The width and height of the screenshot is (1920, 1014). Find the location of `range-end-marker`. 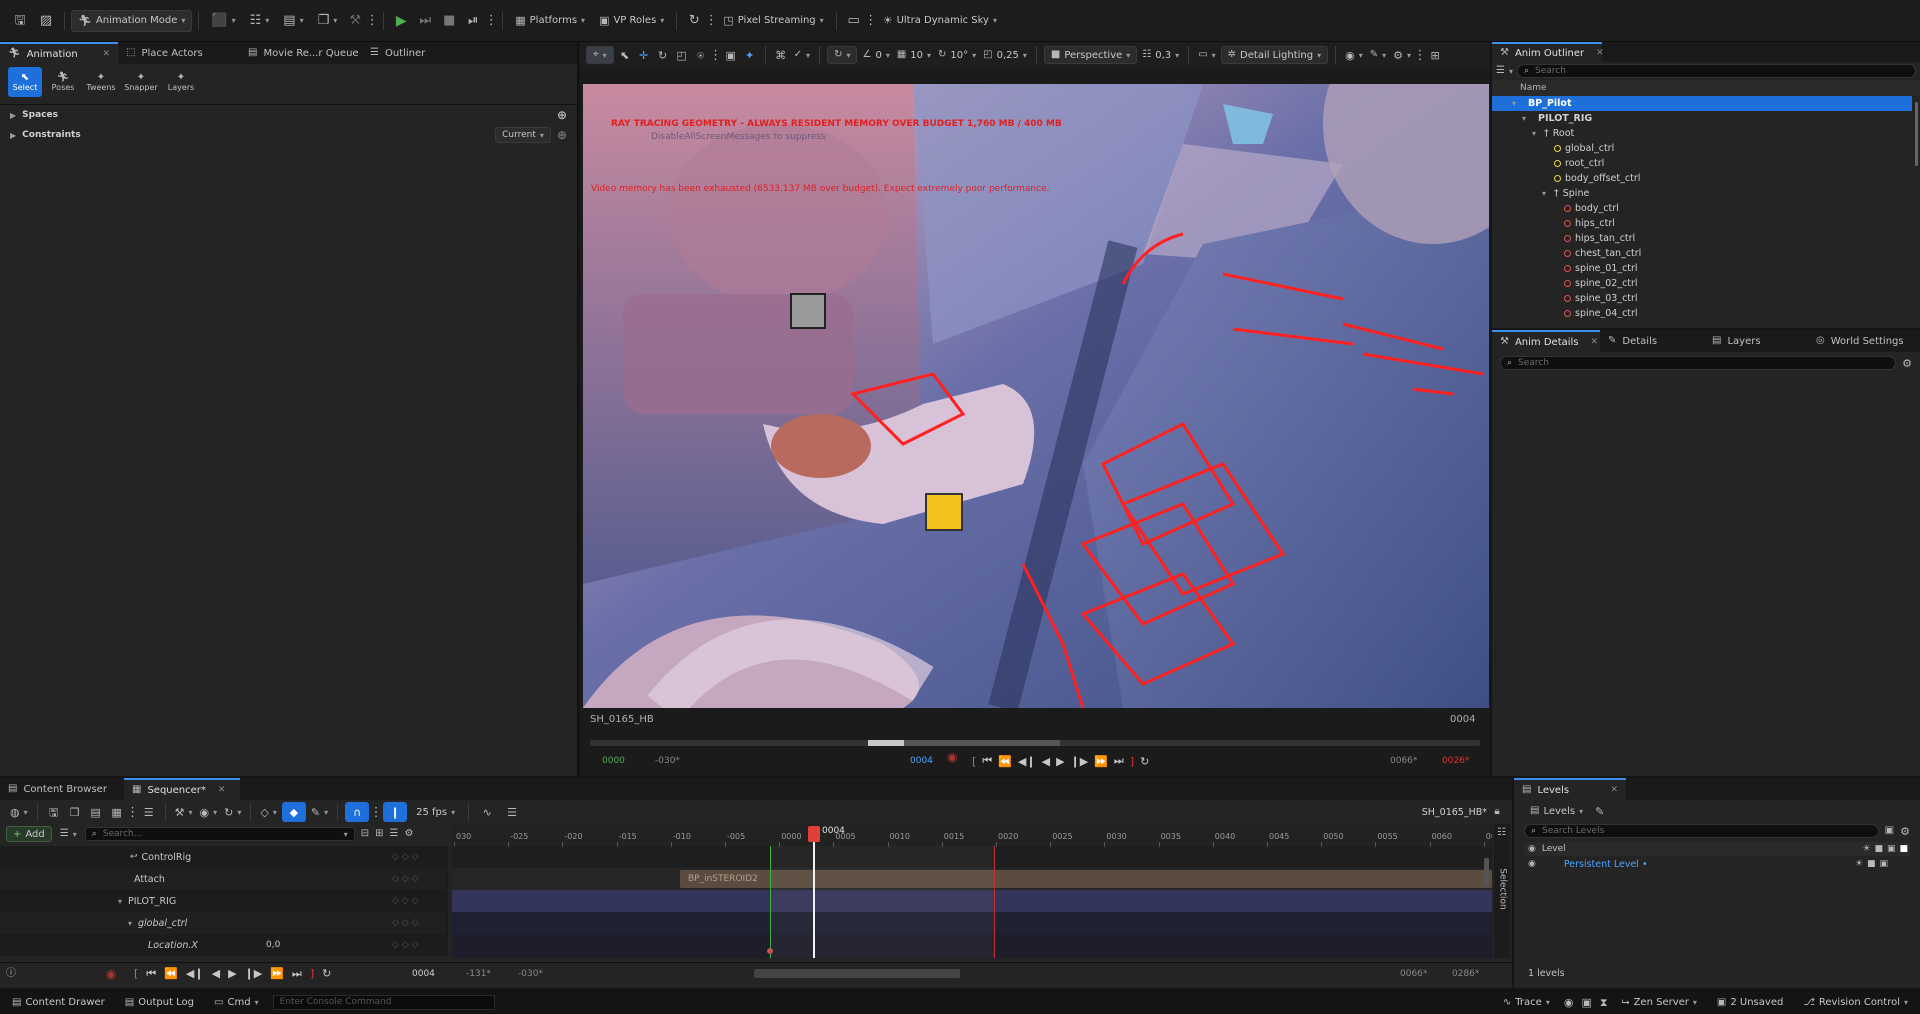

range-end-marker is located at coordinates (994, 902).